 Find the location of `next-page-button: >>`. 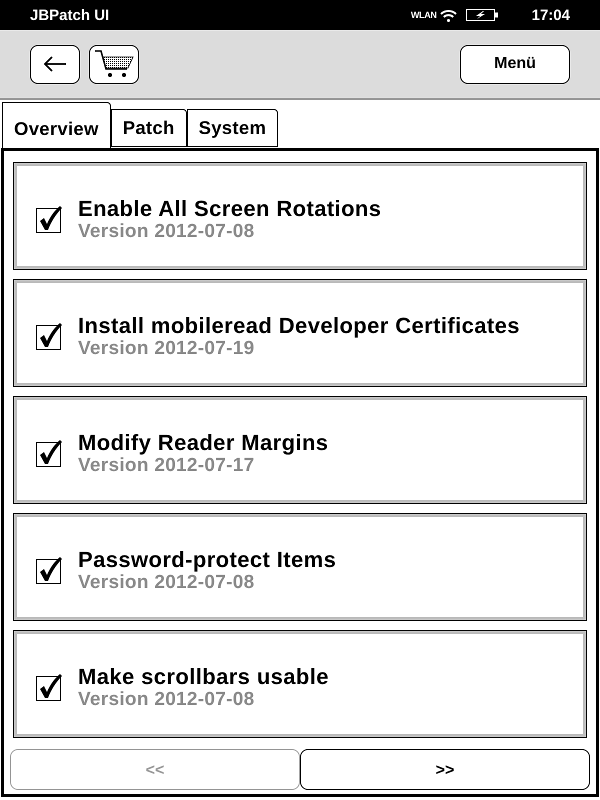

next-page-button: >> is located at coordinates (445, 769).